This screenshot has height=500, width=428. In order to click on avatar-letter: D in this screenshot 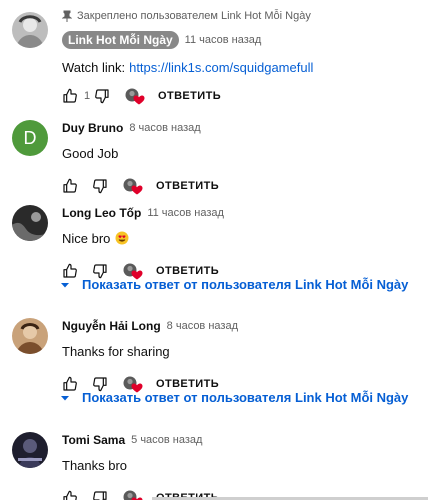, I will do `click(30, 137)`.